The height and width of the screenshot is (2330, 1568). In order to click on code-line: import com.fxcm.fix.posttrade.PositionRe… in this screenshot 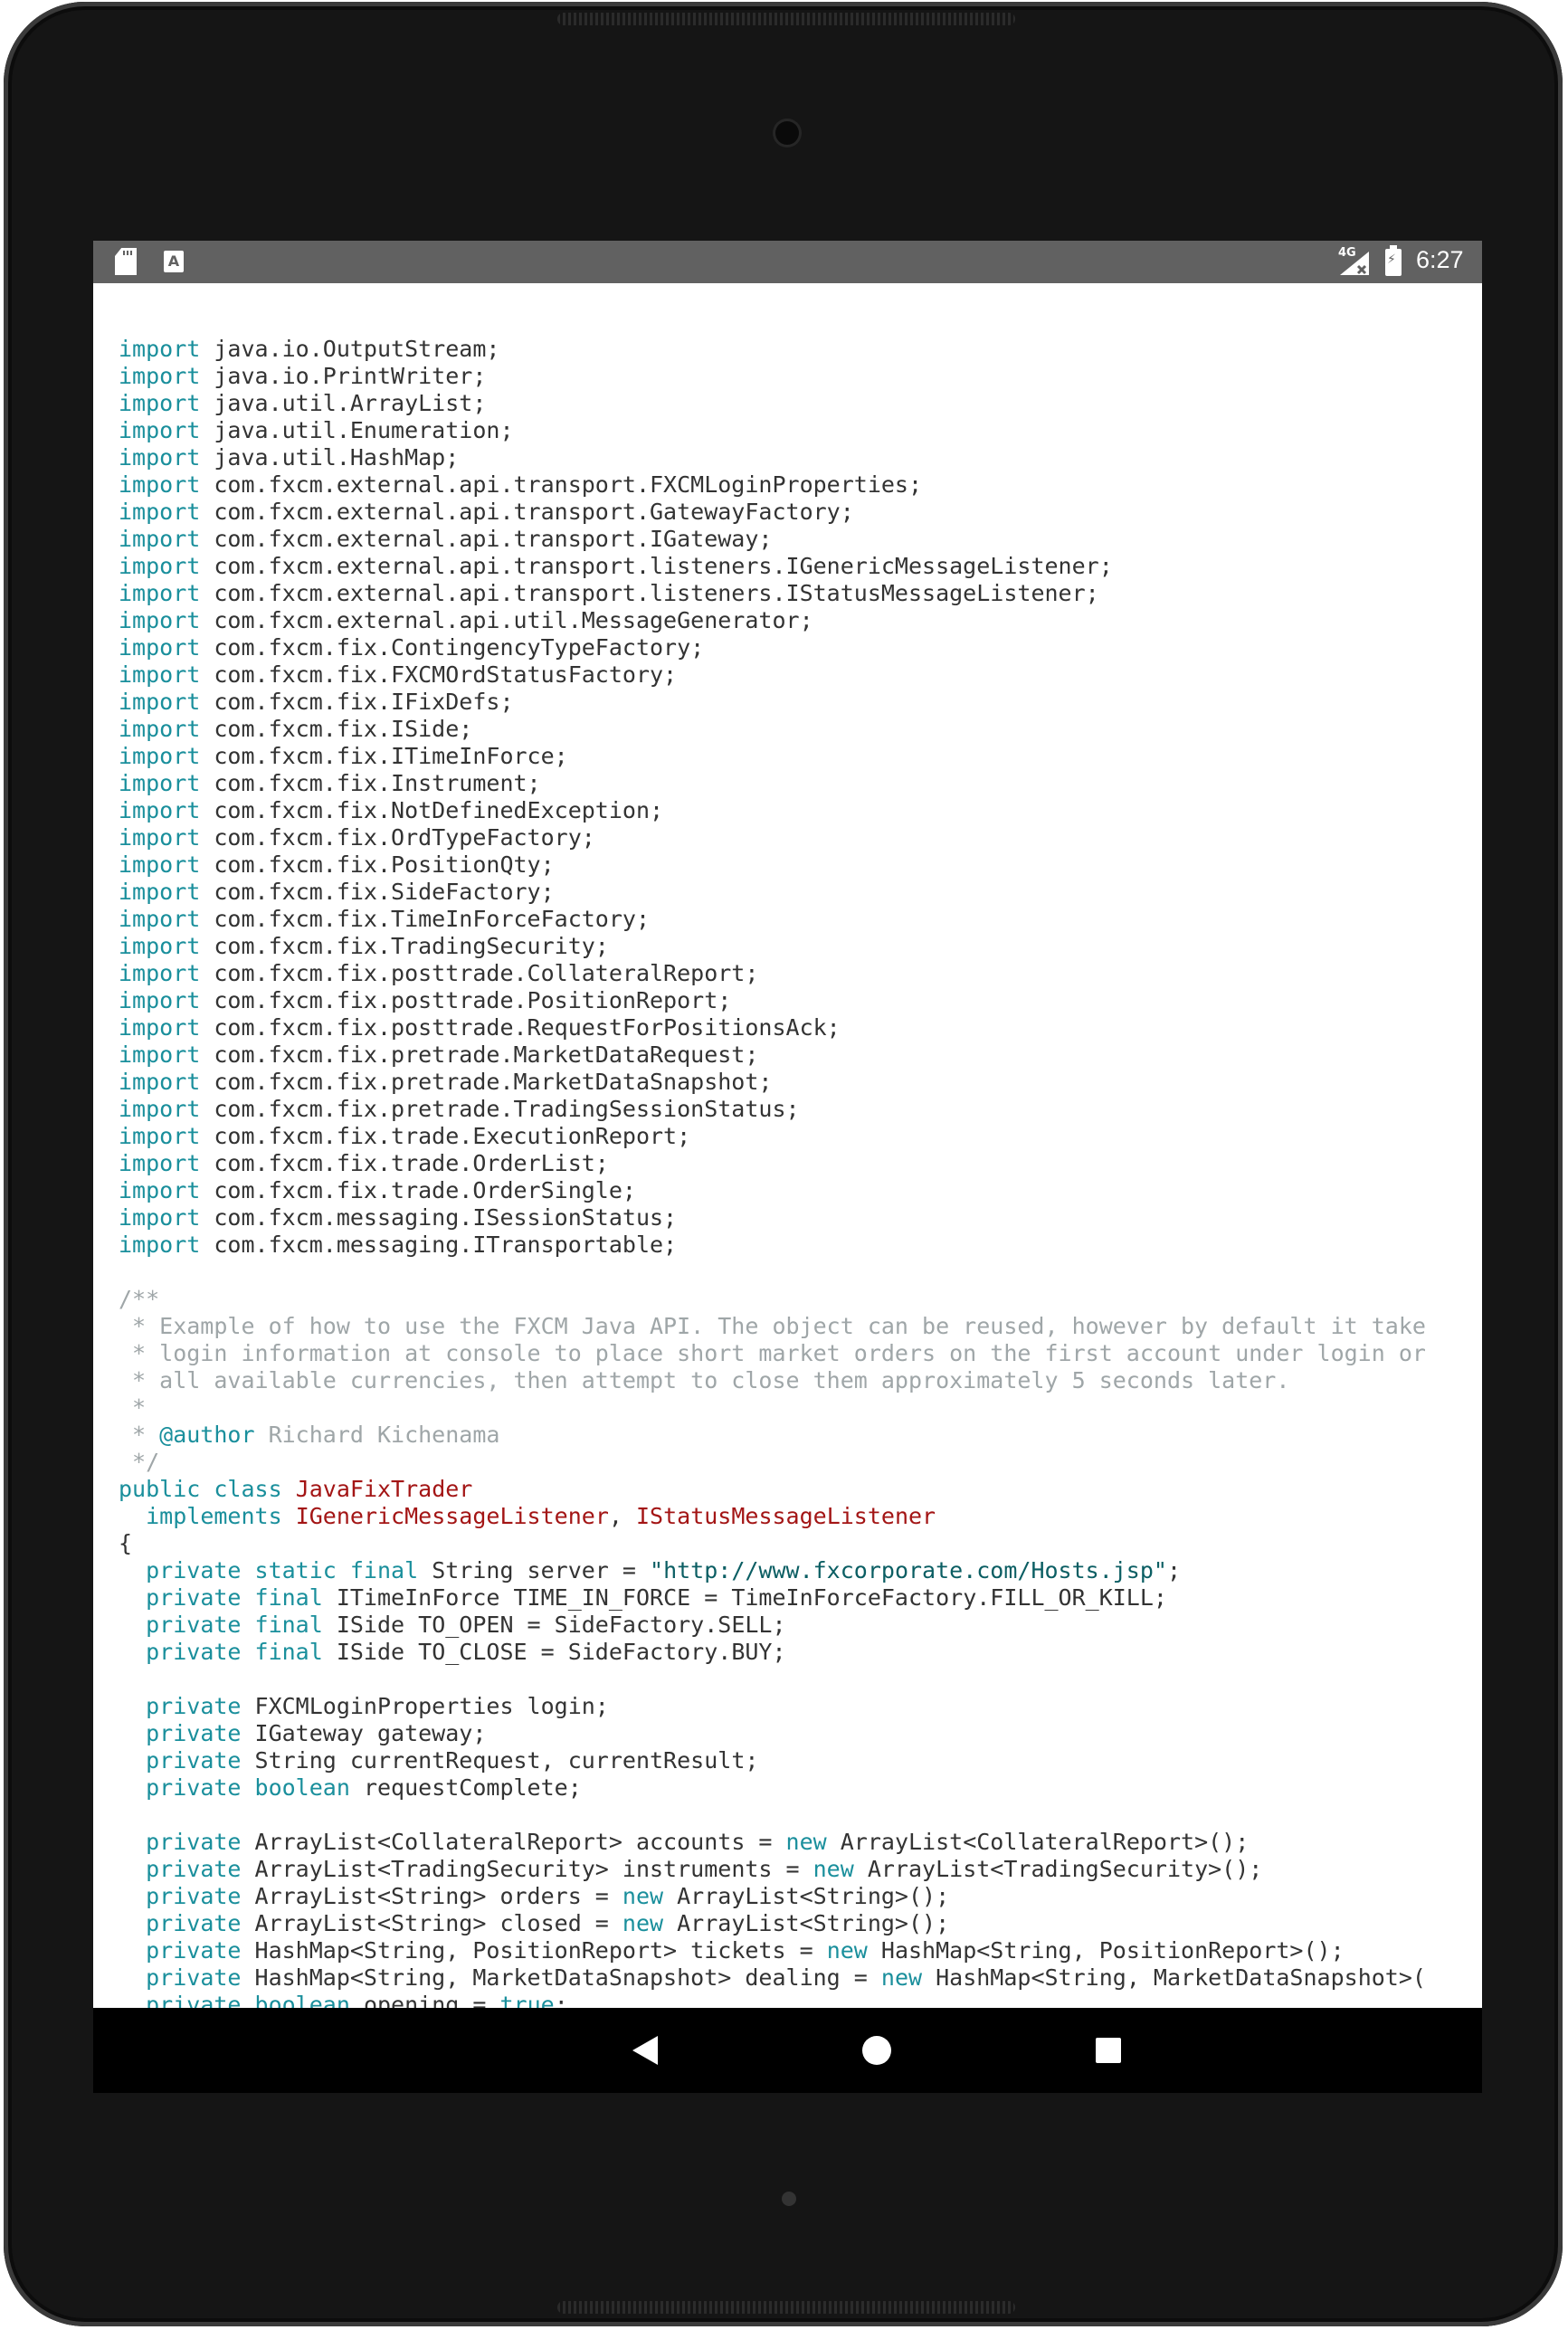, I will do `click(801, 1000)`.